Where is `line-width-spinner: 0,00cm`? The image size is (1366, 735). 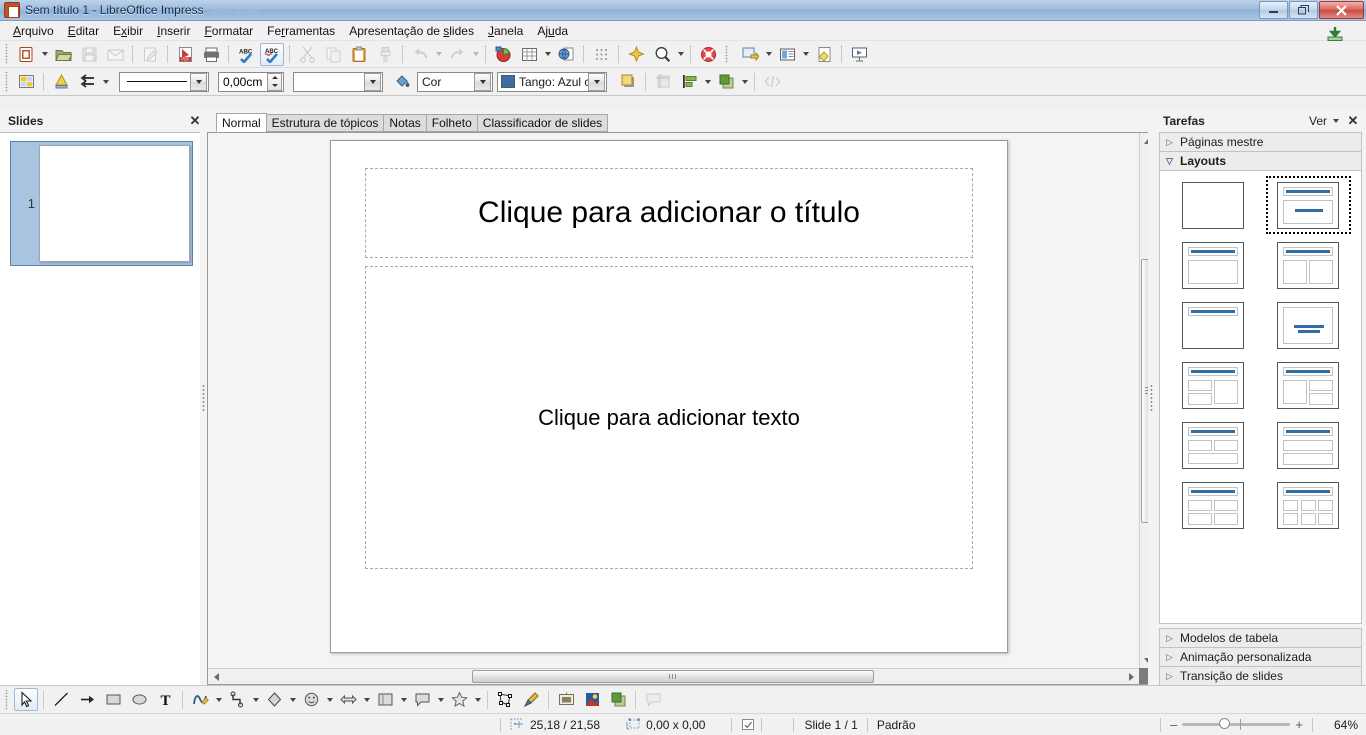
line-width-spinner: 0,00cm is located at coordinates (251, 81).